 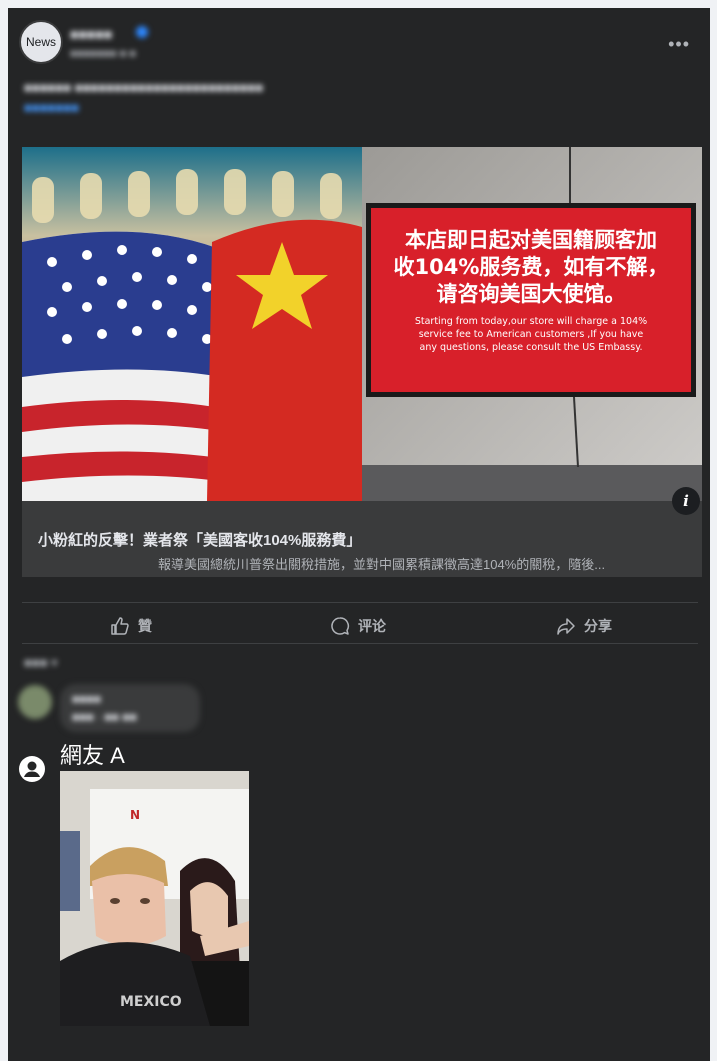 I want to click on verified-badge-icon, so click(x=142, y=32).